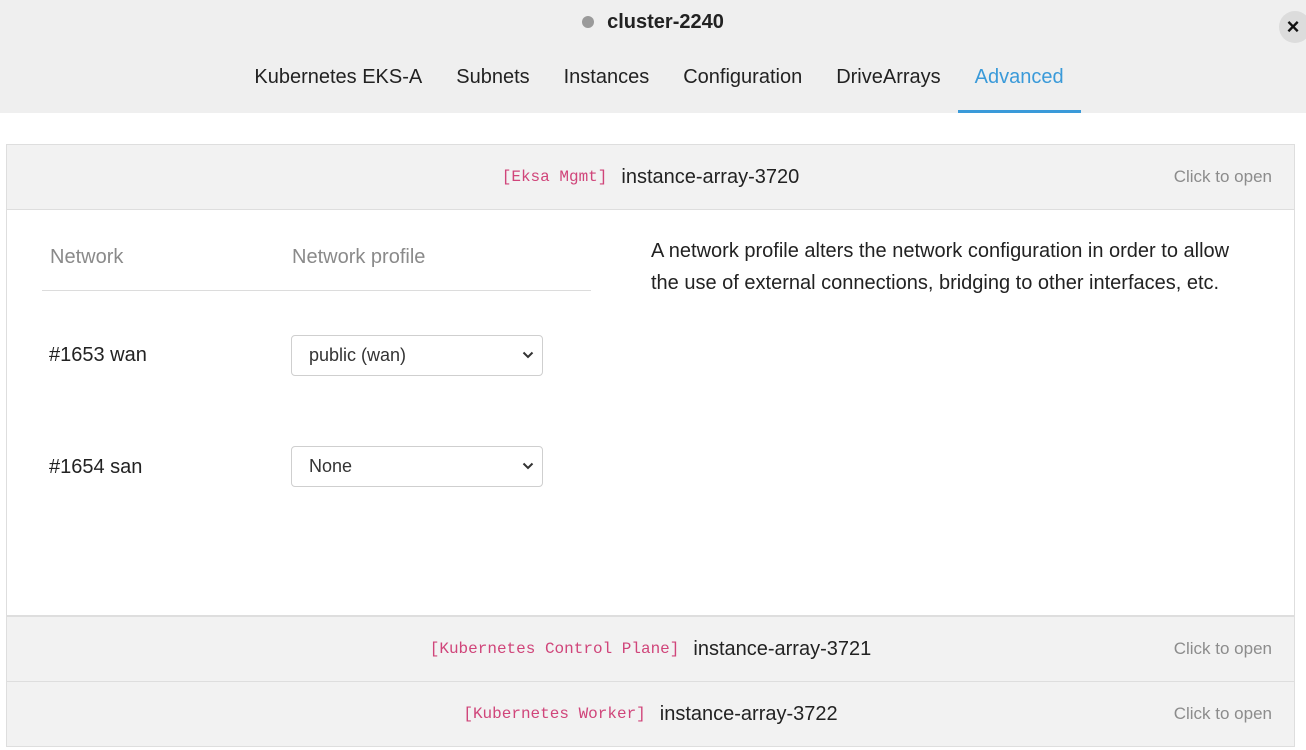 This screenshot has height=750, width=1306. I want to click on tab-kubernetes-eks-a: Kubernetes EKS-A, so click(338, 84).